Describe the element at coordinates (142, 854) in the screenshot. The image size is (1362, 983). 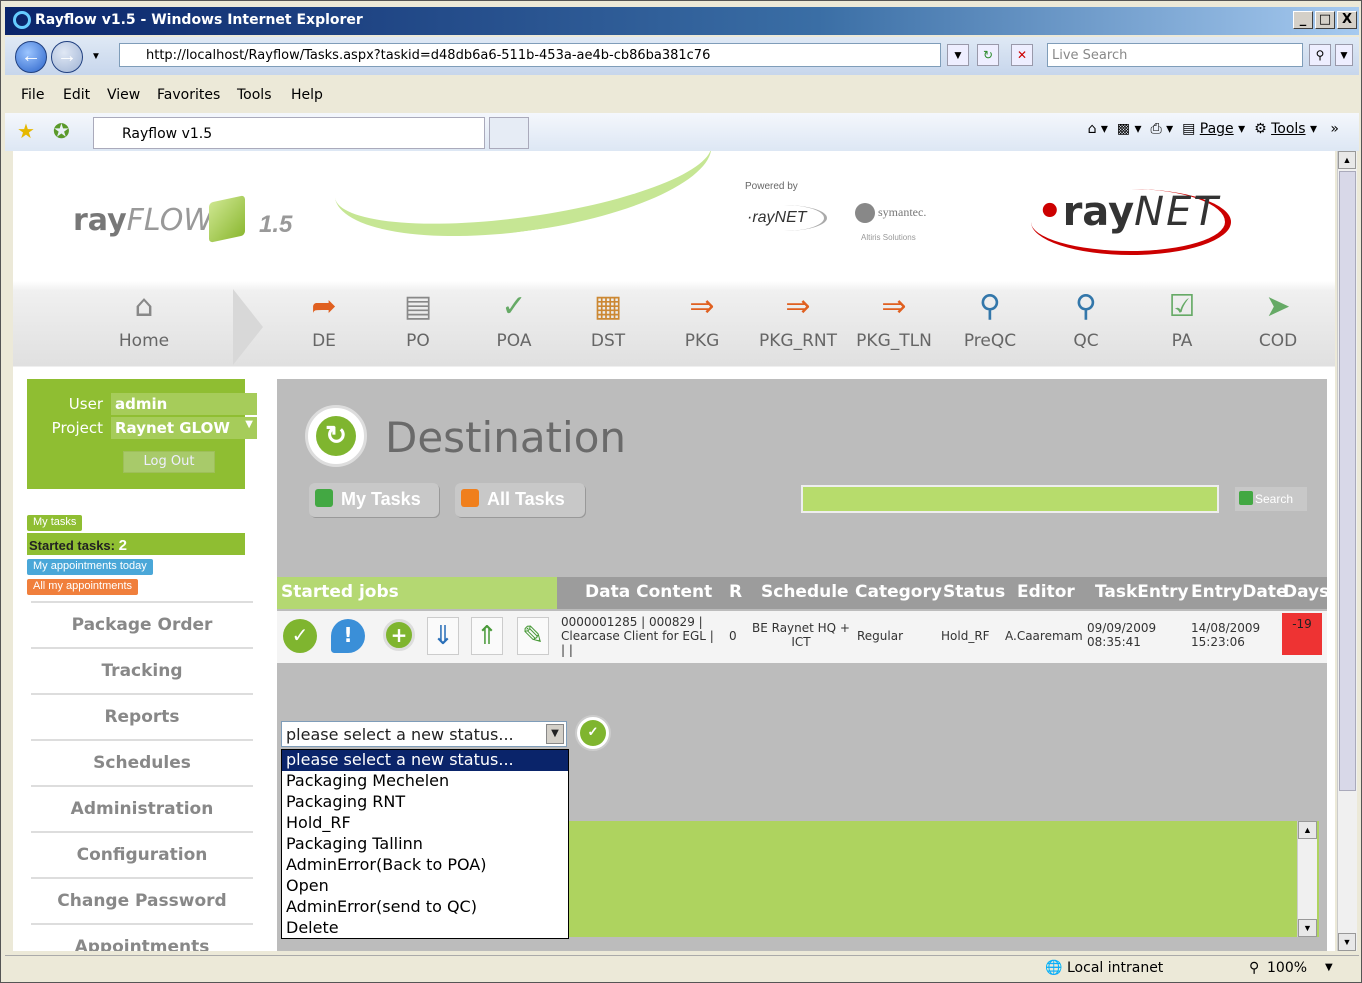
I see `sidebar-item-configuration: Configuration` at that location.